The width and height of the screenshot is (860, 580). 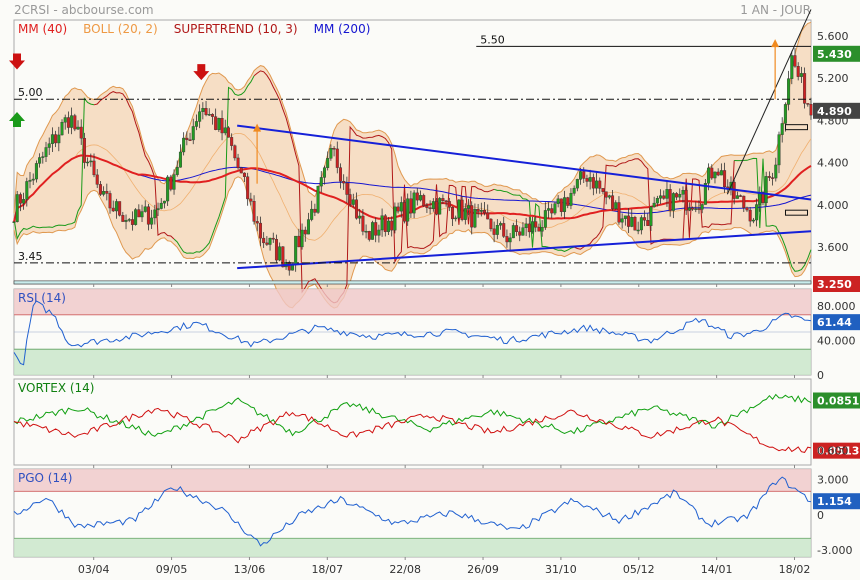 What do you see at coordinates (833, 205) in the screenshot?
I see `price-tick-label: 4.000` at bounding box center [833, 205].